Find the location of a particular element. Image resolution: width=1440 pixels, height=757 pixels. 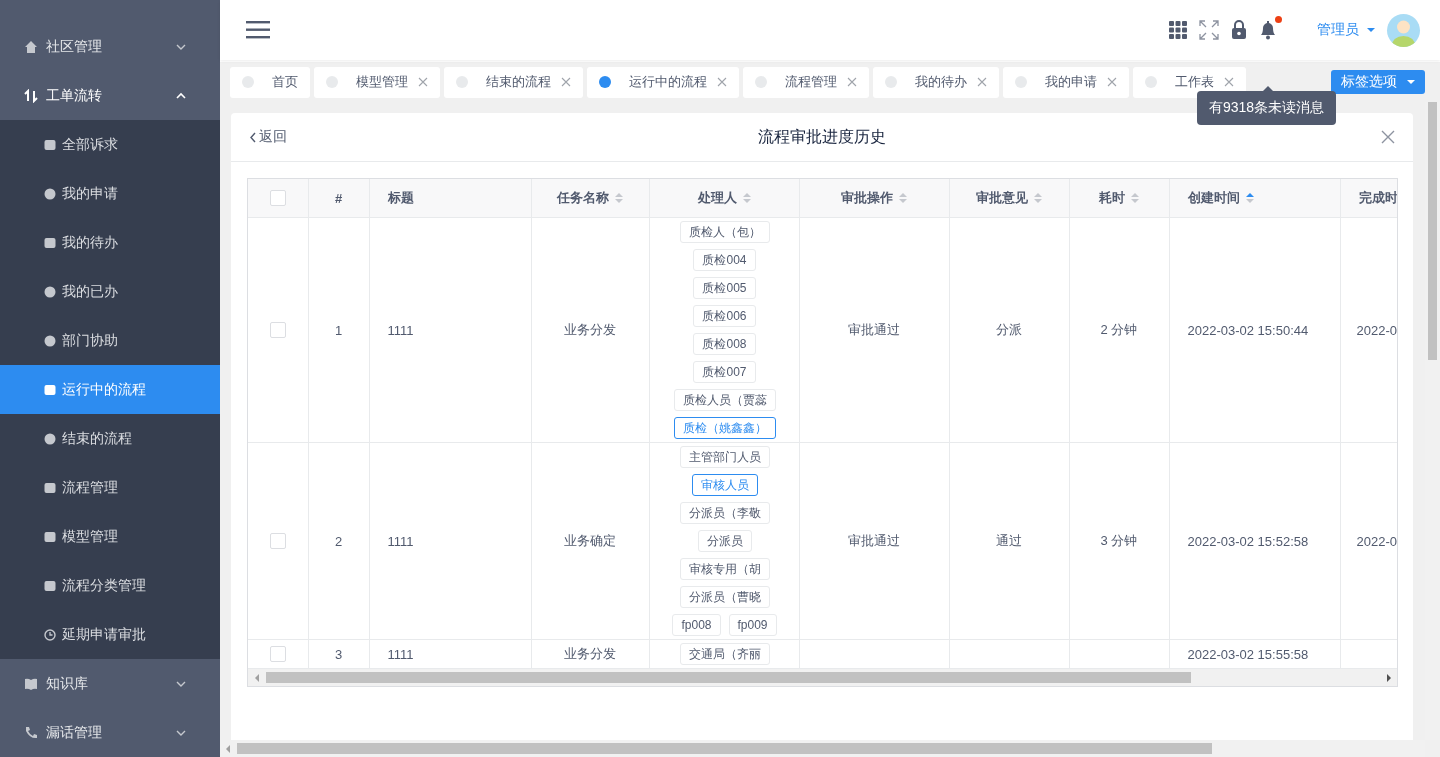

column-header: # is located at coordinates (338, 198).